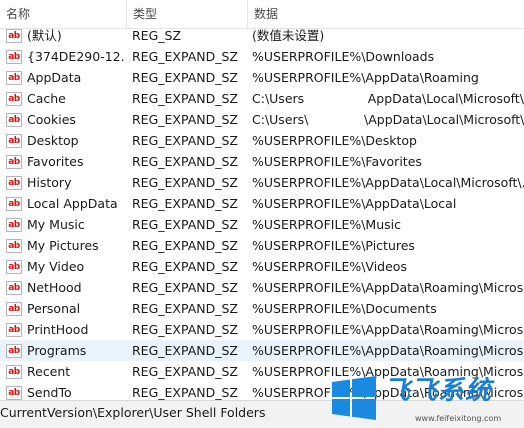 This screenshot has height=428, width=524. I want to click on value-name: PrintHood, so click(58, 329).